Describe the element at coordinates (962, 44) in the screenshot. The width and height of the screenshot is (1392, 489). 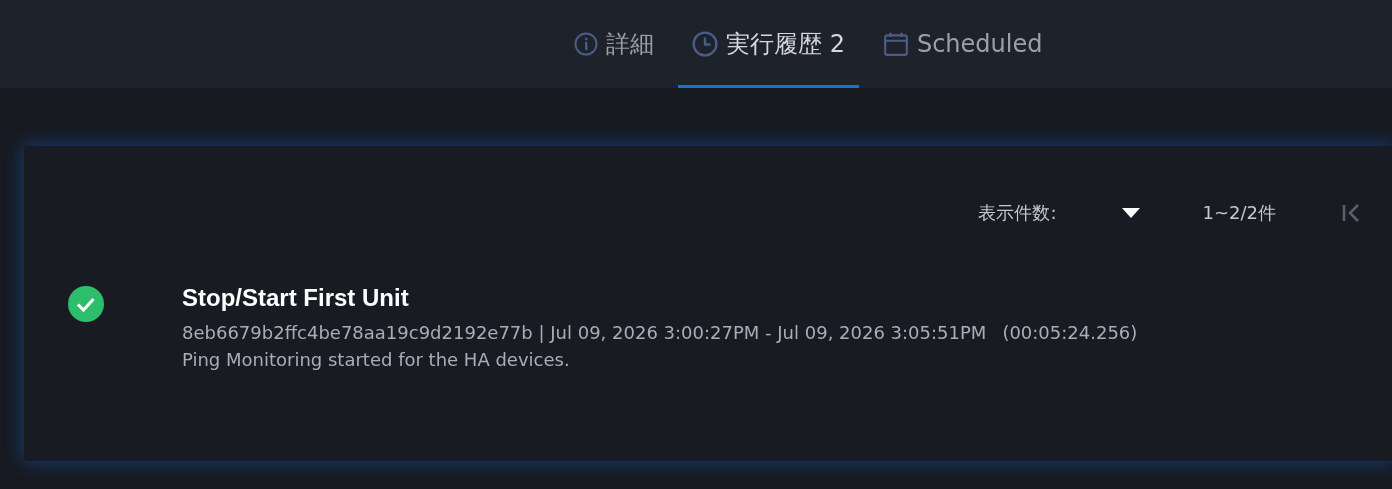
I see `tab: Scheduled` at that location.